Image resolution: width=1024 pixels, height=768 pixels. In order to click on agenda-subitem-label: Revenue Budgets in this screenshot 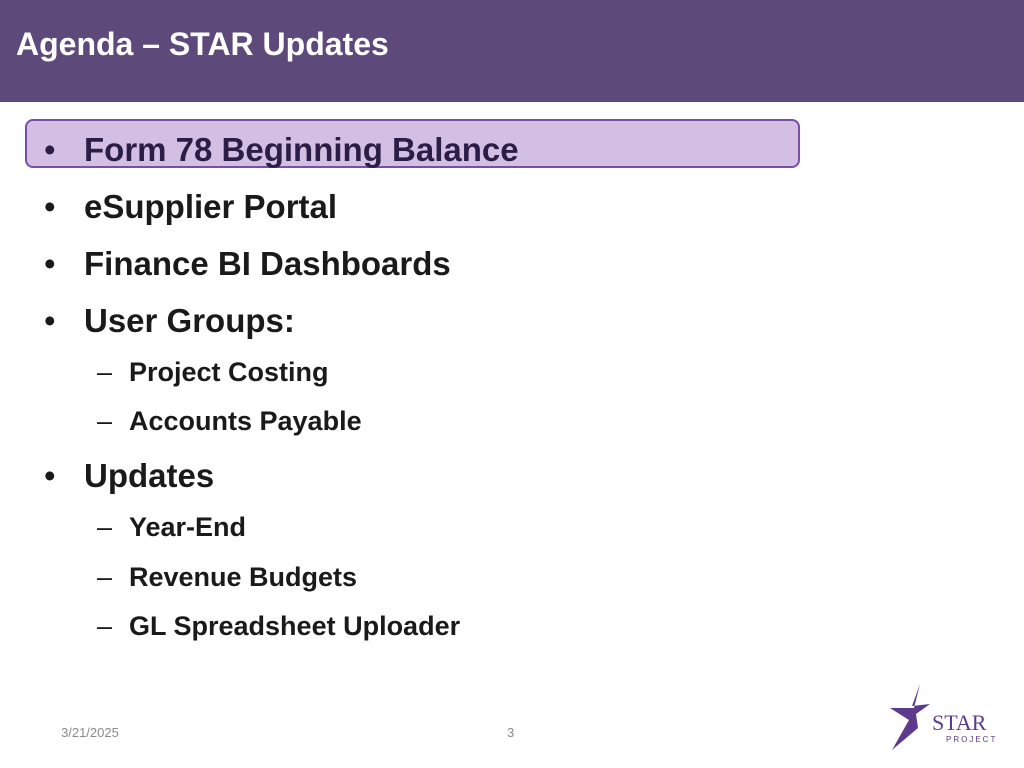, I will do `click(243, 577)`.